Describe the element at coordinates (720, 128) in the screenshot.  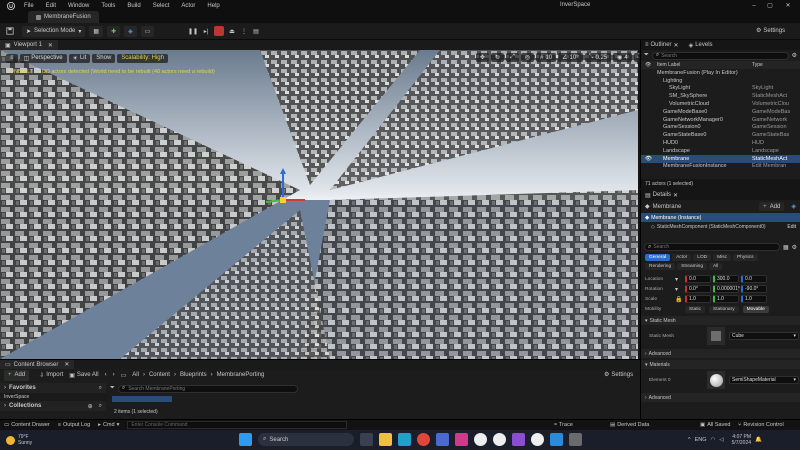
I see `outliner-row: GameSession0 GameSession` at that location.